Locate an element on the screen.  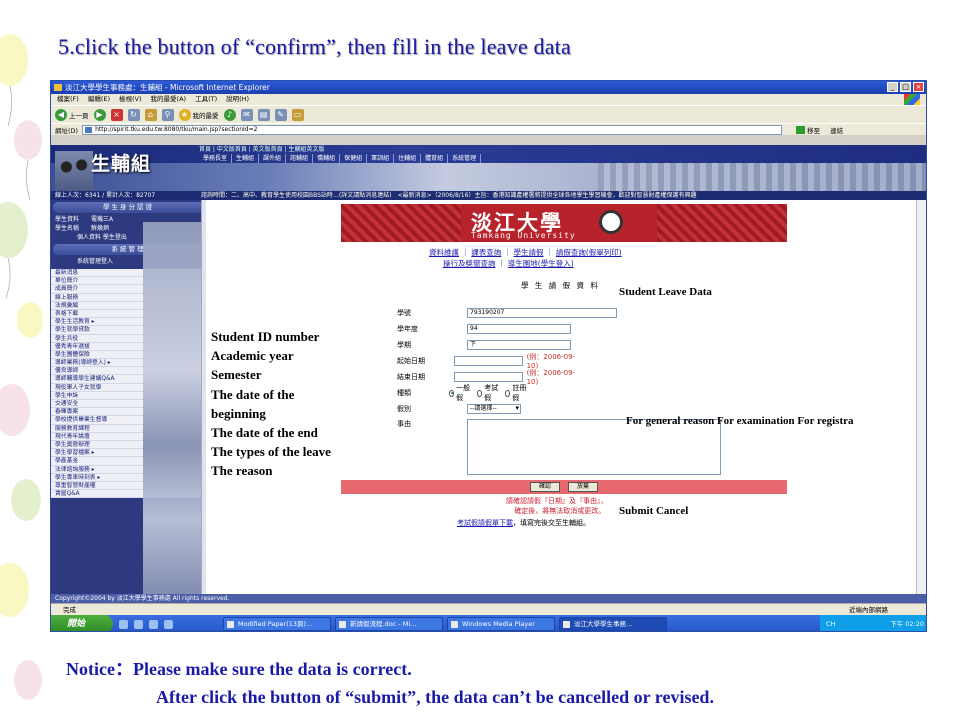
end-date-hint: (例：2006-09-10) is located at coordinates (551, 377).